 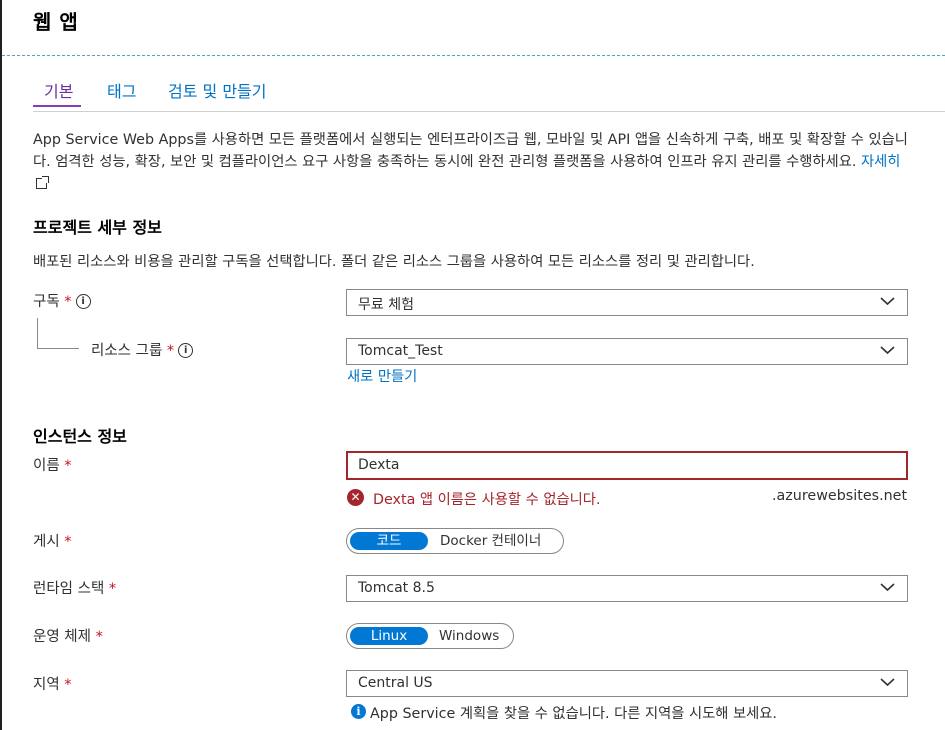 What do you see at coordinates (880, 162) in the screenshot?
I see `learn-more-link: 자세히` at bounding box center [880, 162].